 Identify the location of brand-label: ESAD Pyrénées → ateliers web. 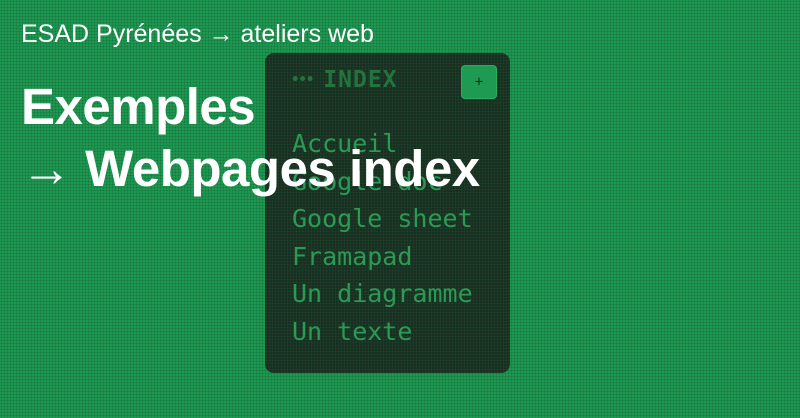
(197, 34).